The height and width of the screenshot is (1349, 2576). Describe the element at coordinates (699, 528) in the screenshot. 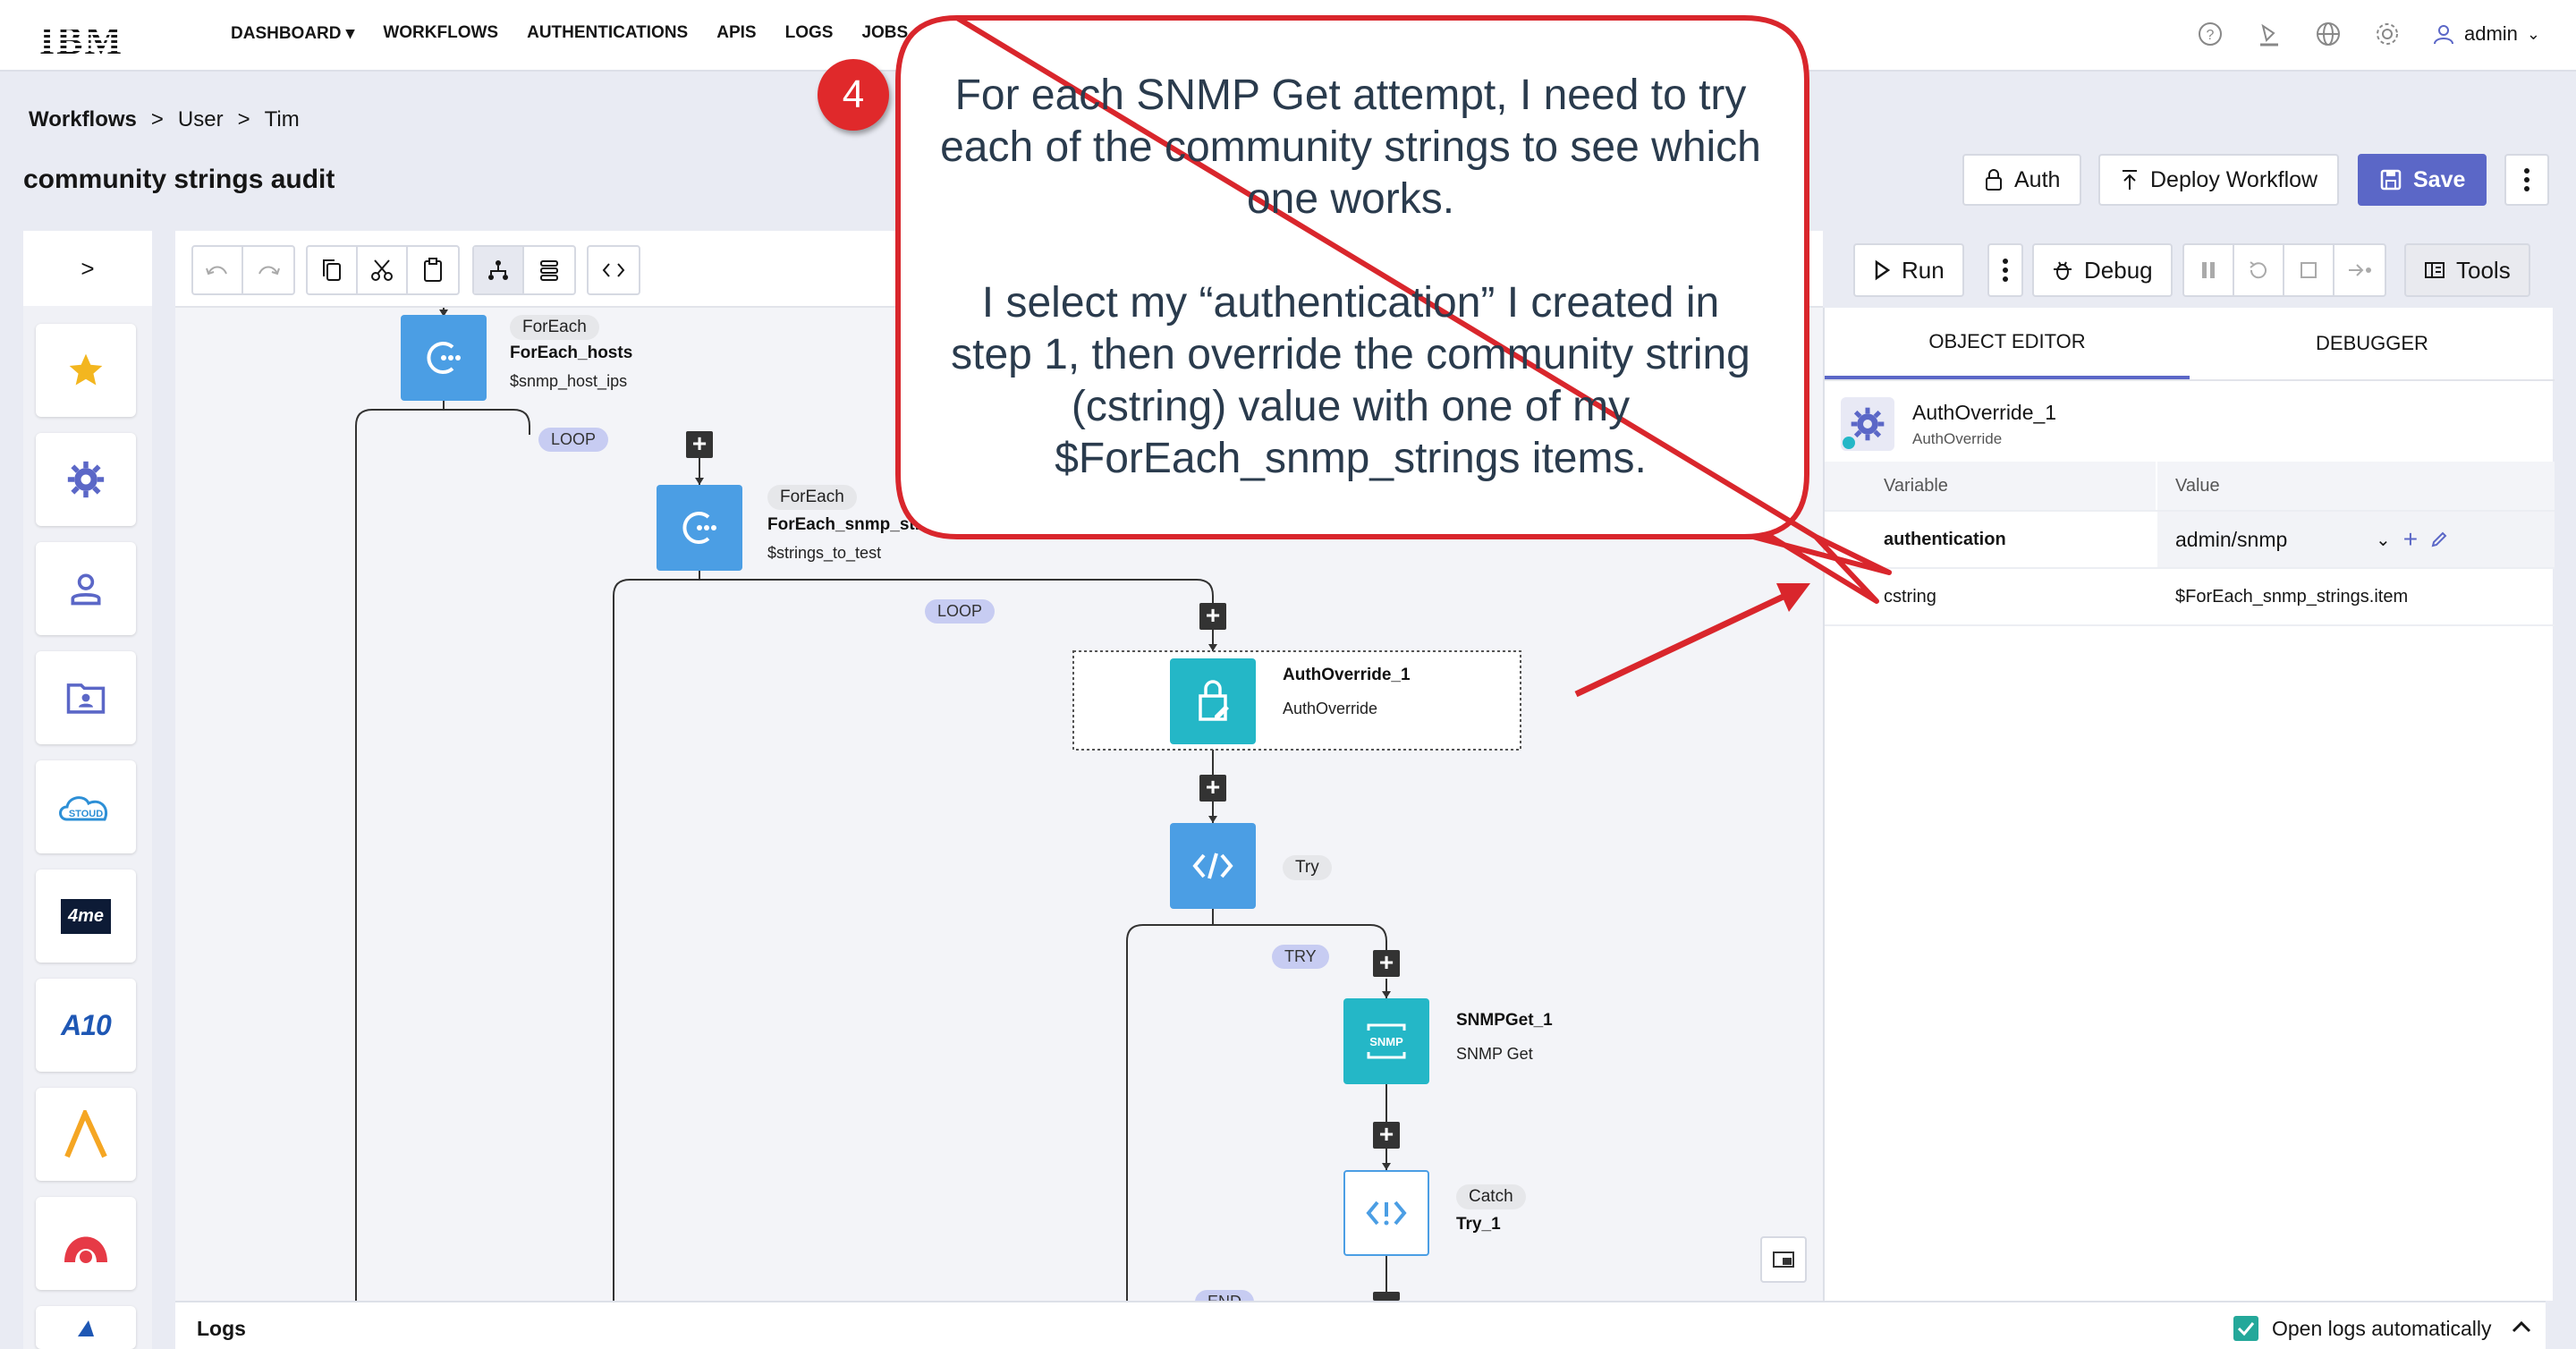

I see `foreach-strings-node` at that location.